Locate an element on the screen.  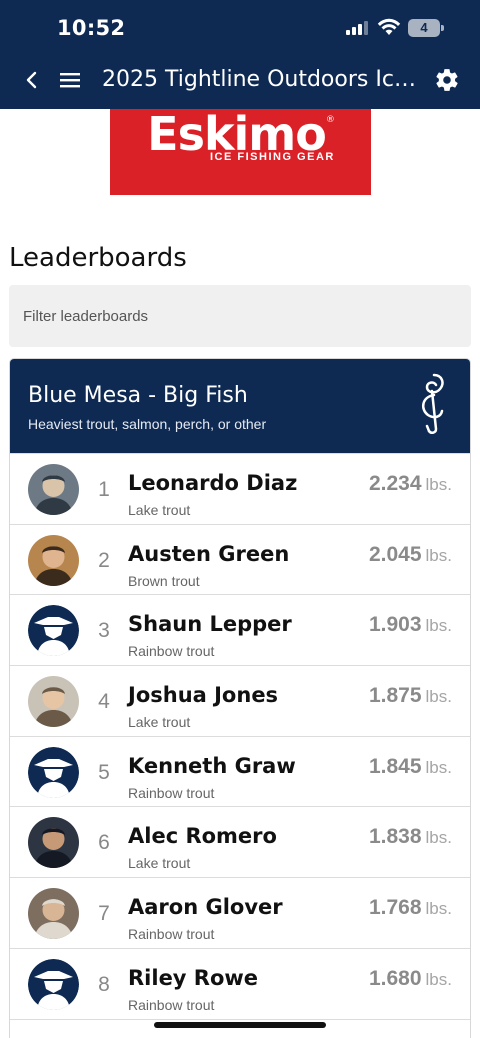
catch-weight: 1.680 lbs. is located at coordinates (410, 979).